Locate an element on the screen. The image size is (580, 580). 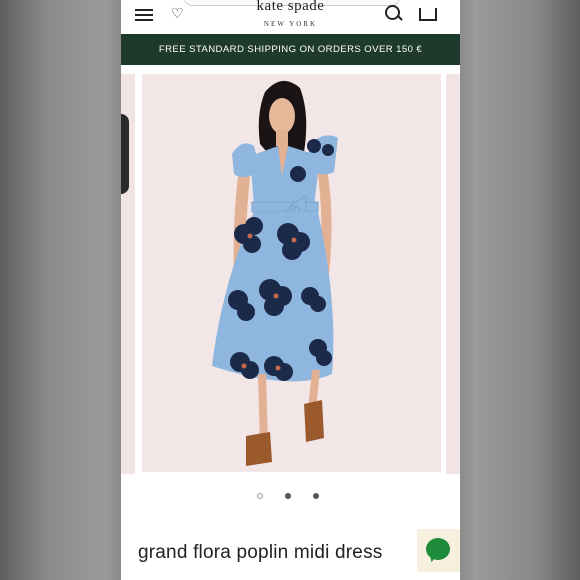
brand-logo: kate spade is located at coordinates (290, 7).